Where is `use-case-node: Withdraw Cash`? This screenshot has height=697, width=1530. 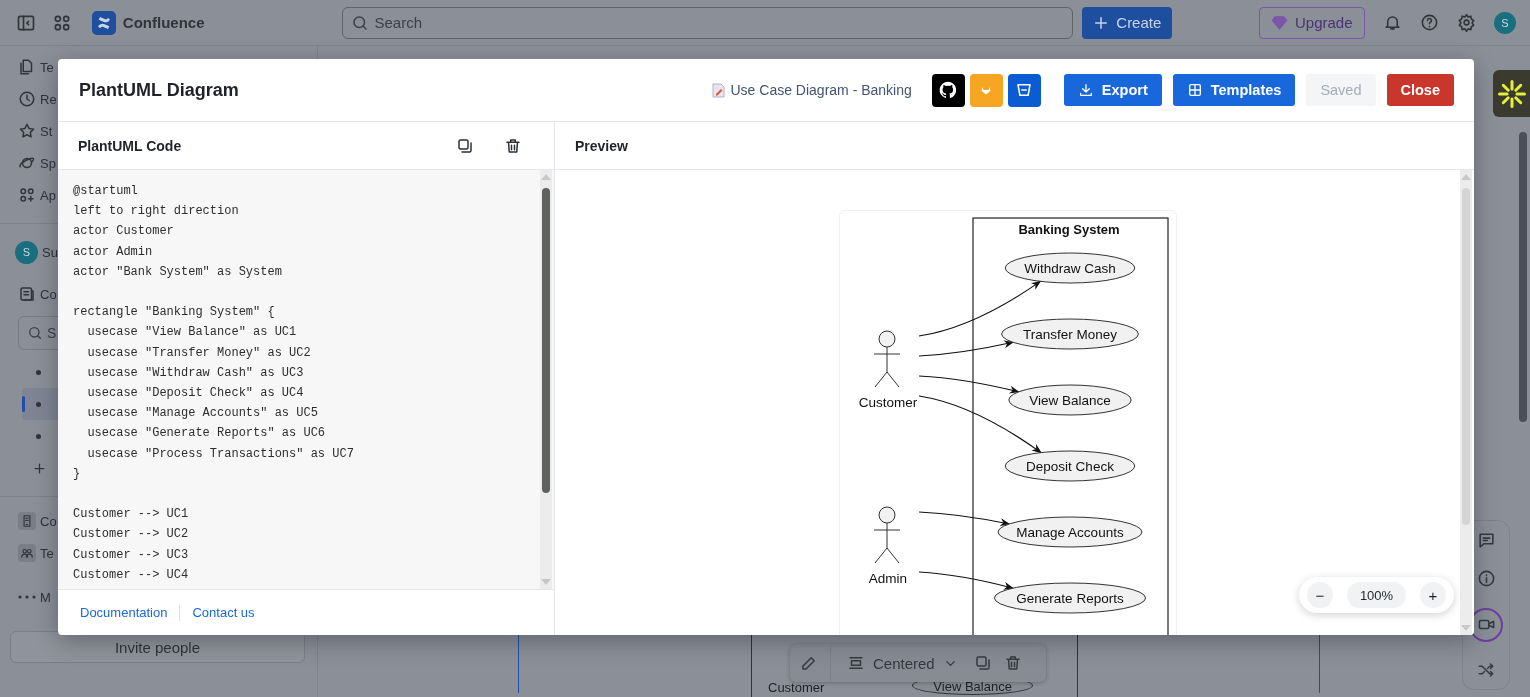
use-case-node: Withdraw Cash is located at coordinates (1069, 268).